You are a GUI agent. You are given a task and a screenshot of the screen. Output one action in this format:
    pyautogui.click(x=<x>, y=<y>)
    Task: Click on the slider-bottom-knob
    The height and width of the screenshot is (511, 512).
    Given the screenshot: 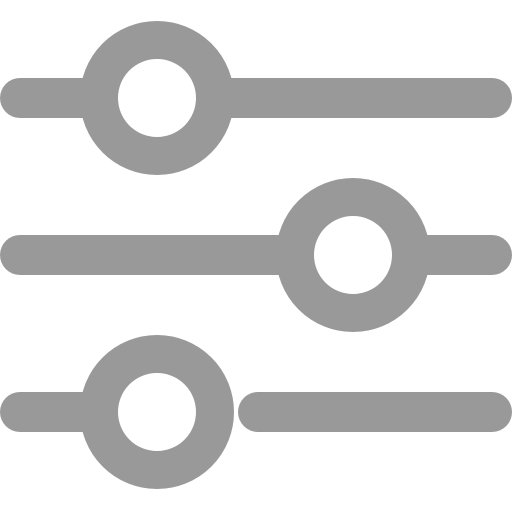 What is the action you would take?
    pyautogui.click(x=157, y=412)
    